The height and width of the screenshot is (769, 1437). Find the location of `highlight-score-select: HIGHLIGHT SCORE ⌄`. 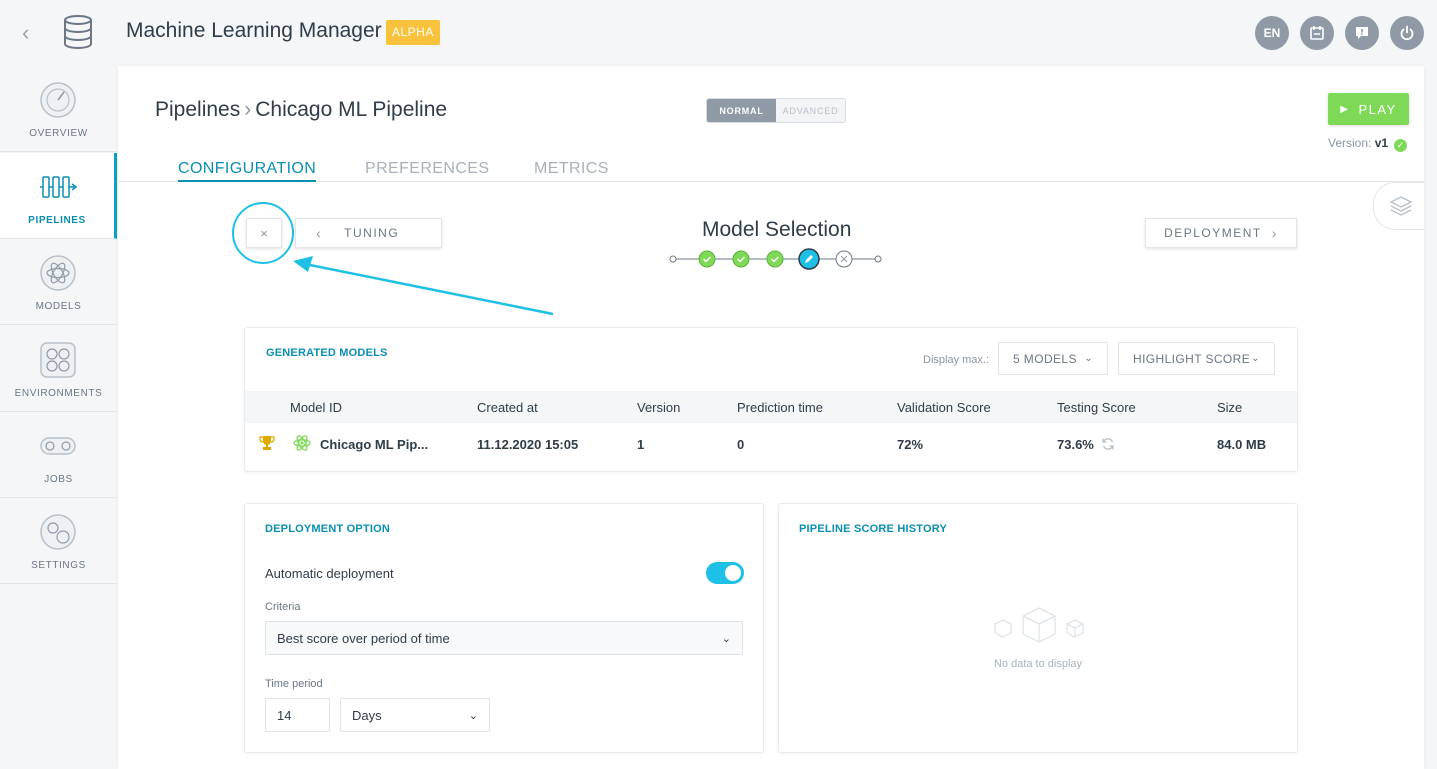

highlight-score-select: HIGHLIGHT SCORE ⌄ is located at coordinates (1196, 358).